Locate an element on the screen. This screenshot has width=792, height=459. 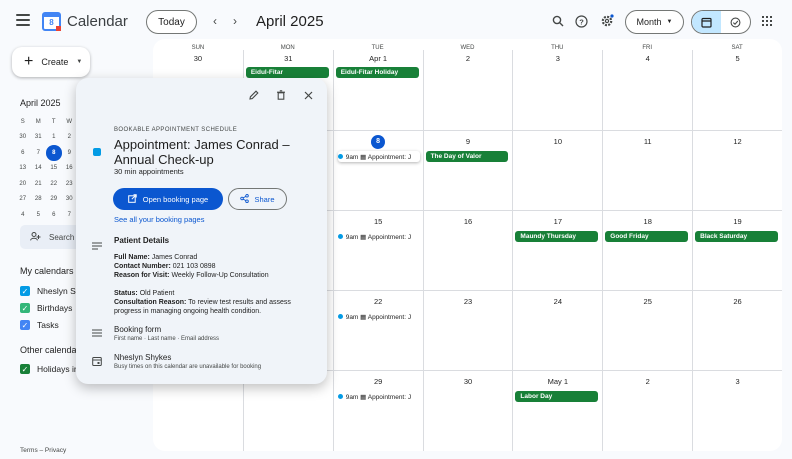
day-cell: 30 is located at coordinates (467, 411).